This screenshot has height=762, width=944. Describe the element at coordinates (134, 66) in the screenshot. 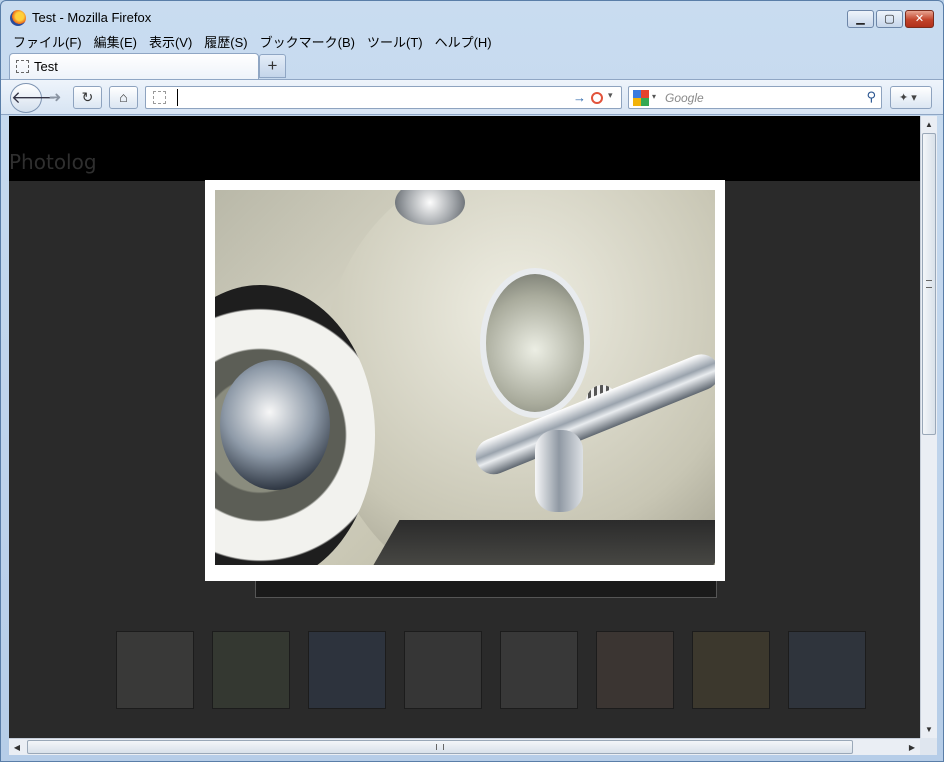

I see `tab-test: Test` at that location.